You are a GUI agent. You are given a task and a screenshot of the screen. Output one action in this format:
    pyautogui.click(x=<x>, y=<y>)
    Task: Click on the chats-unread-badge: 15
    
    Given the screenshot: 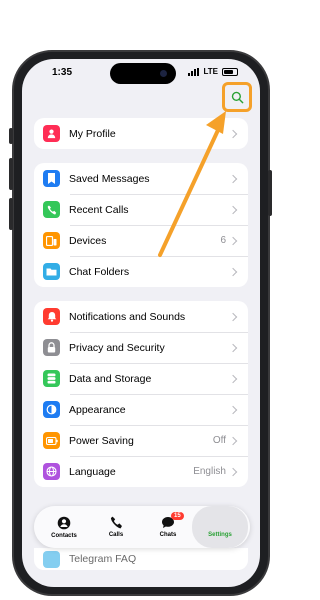 What is the action you would take?
    pyautogui.click(x=177, y=516)
    